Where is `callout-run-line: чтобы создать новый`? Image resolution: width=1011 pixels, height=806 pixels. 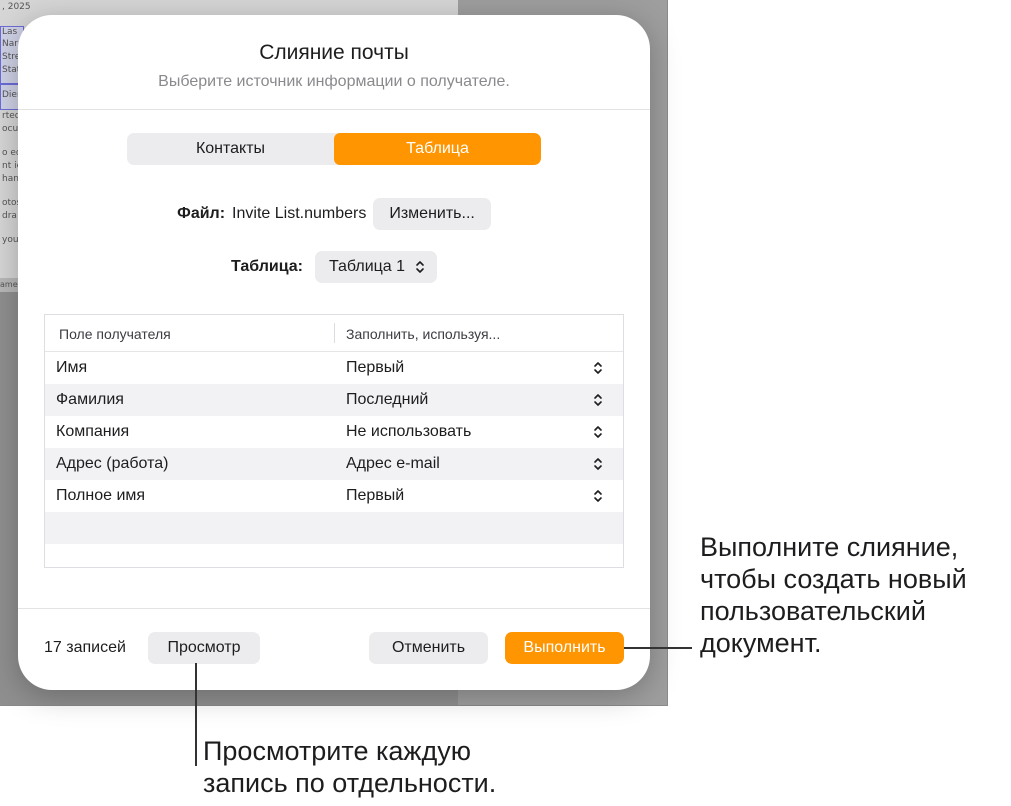
callout-run-line: чтобы создать новый is located at coordinates (833, 579).